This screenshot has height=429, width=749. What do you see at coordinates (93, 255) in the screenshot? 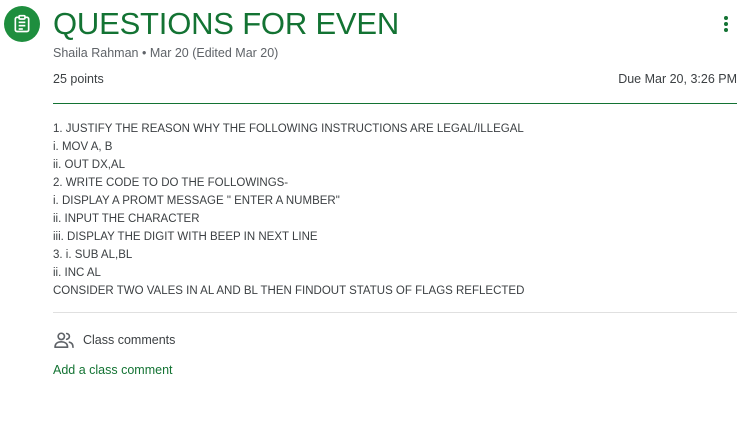
I see `instruction-line: 3. i. SUB AL,BL` at bounding box center [93, 255].